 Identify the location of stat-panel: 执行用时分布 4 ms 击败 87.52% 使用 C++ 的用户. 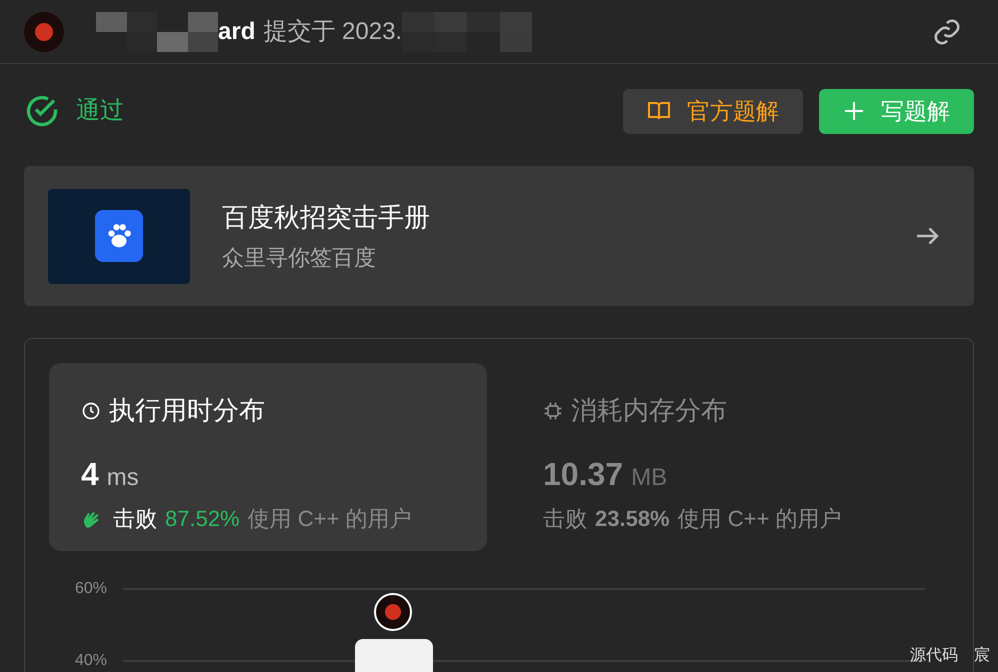
(268, 457).